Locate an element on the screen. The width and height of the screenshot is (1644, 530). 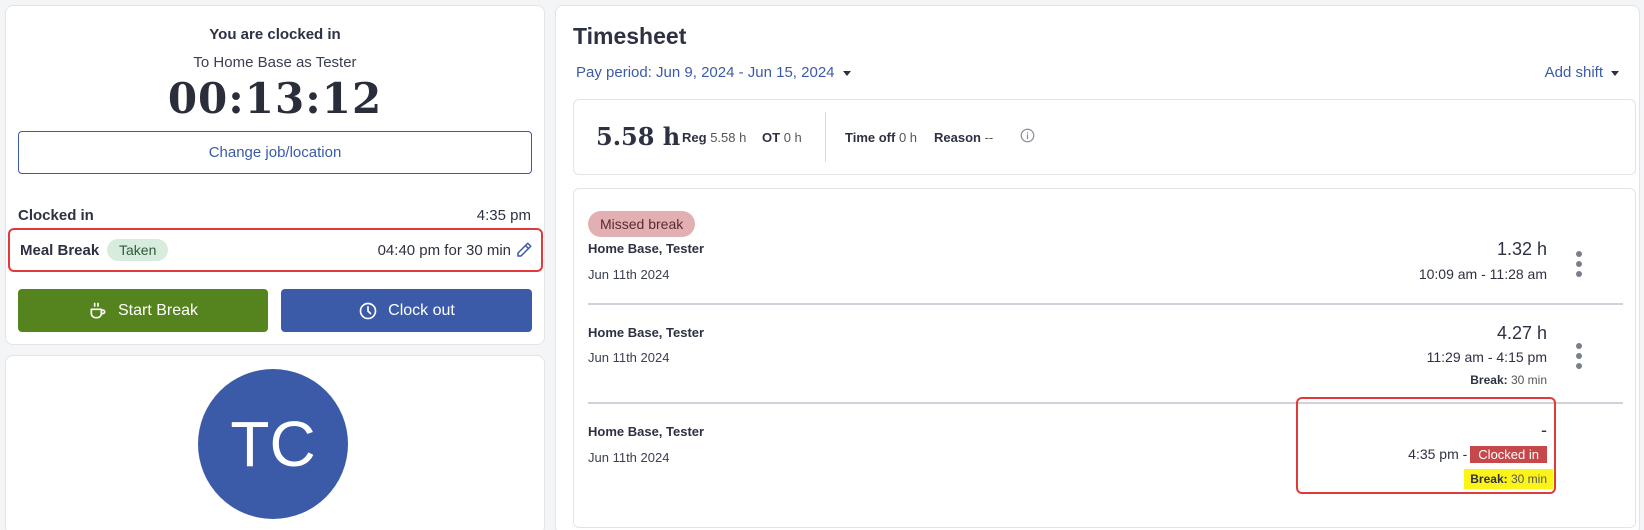
add-shift-dropdown: Add shift is located at coordinates (1582, 72).